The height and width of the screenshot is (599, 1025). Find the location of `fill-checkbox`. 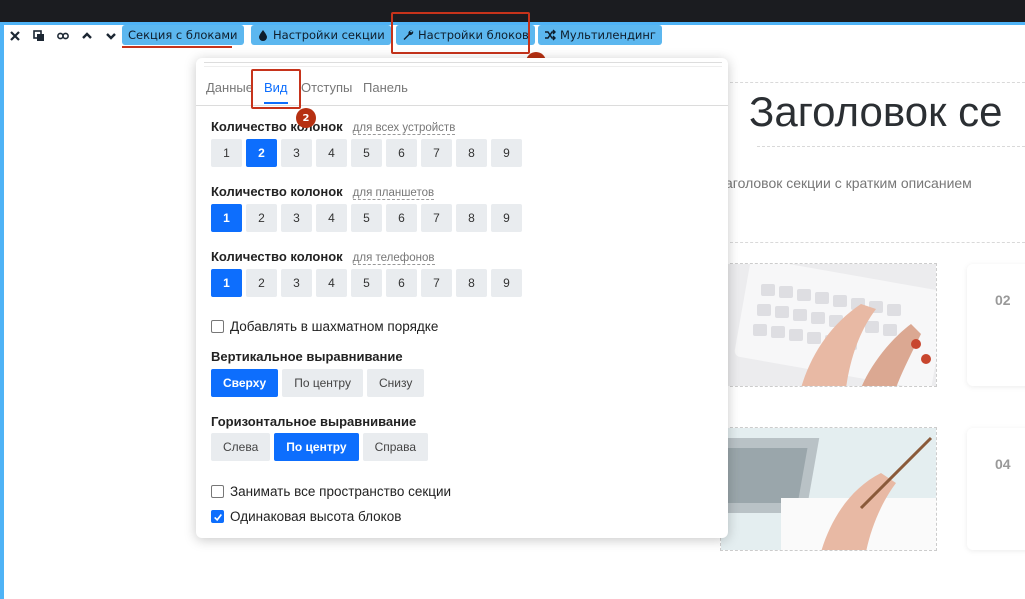

fill-checkbox is located at coordinates (217, 491).